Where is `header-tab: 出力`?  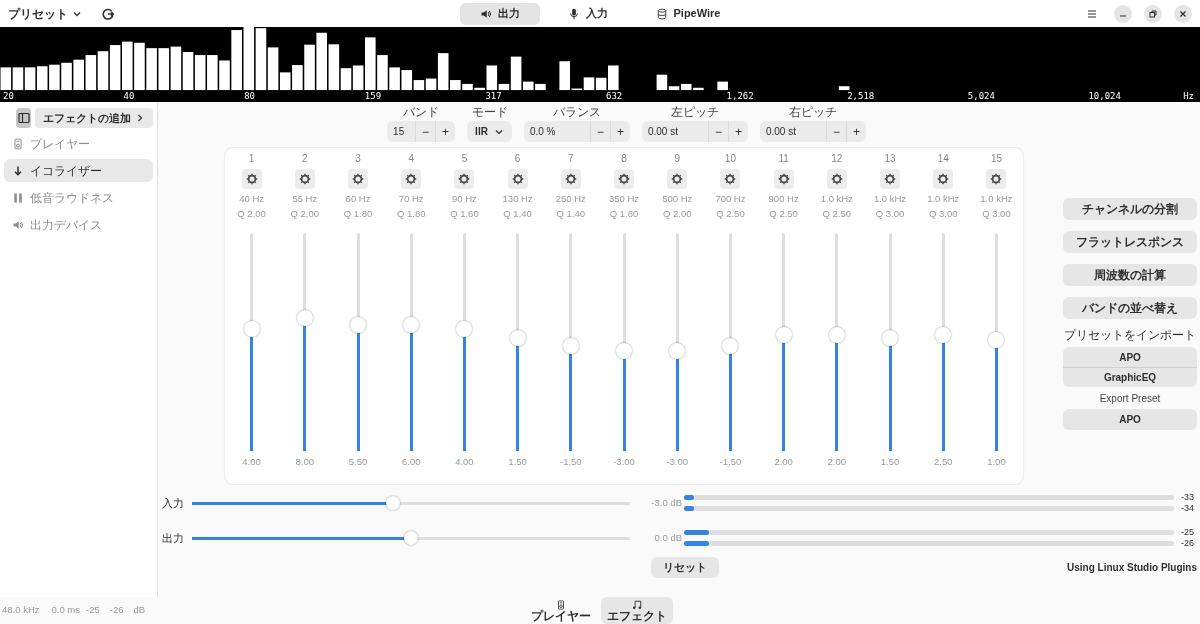 header-tab: 出力 is located at coordinates (499, 13).